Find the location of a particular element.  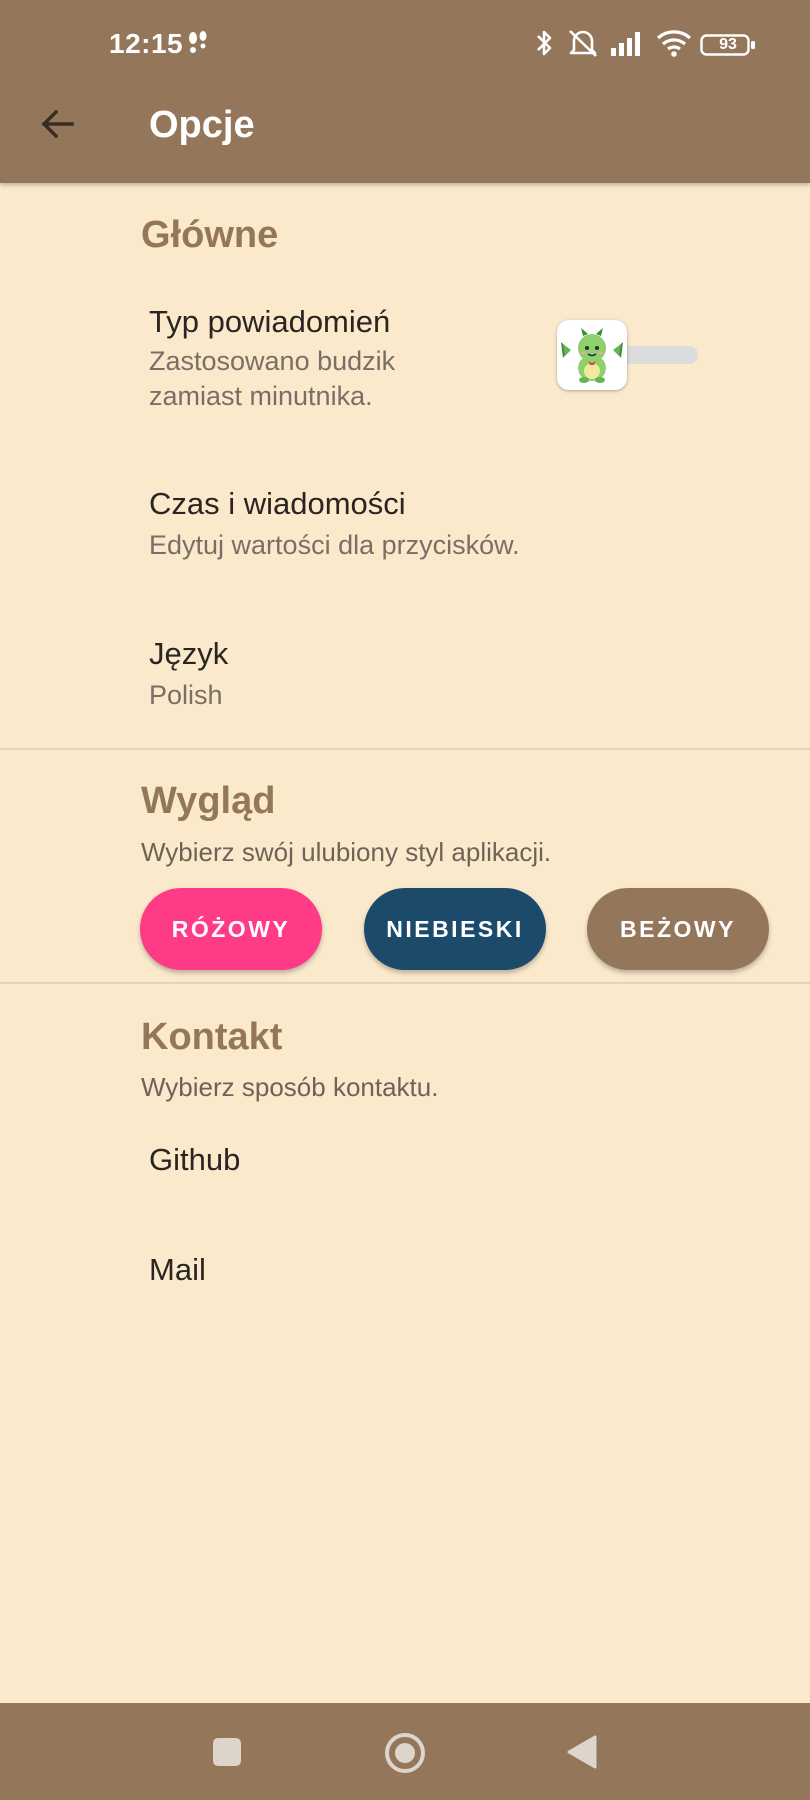

contact-mail-label: Mail is located at coordinates (177, 1269).